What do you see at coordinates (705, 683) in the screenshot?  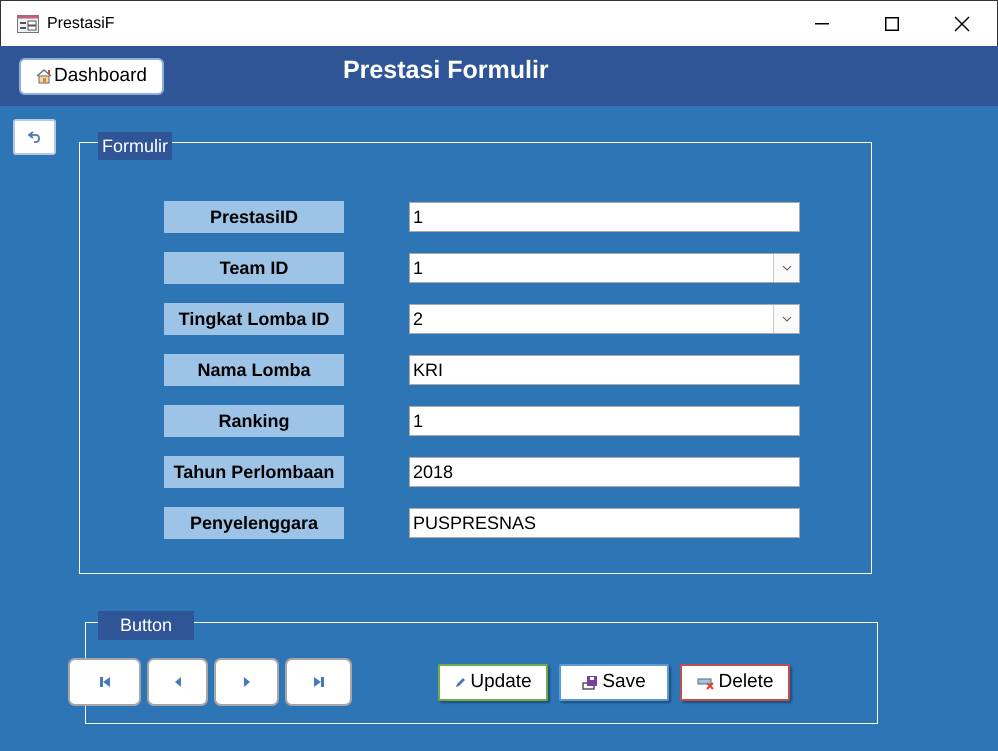 I see `delete-record-icon` at bounding box center [705, 683].